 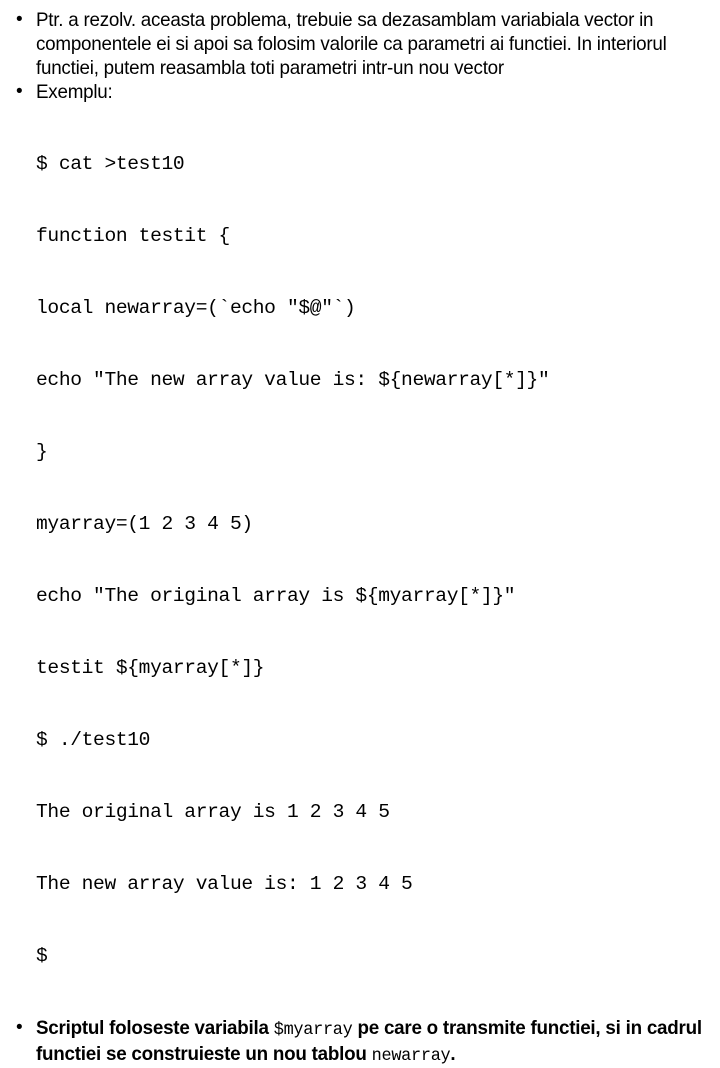 What do you see at coordinates (224, 884) in the screenshot?
I see `code-line: The new array value is: 1 2 3 4 5` at bounding box center [224, 884].